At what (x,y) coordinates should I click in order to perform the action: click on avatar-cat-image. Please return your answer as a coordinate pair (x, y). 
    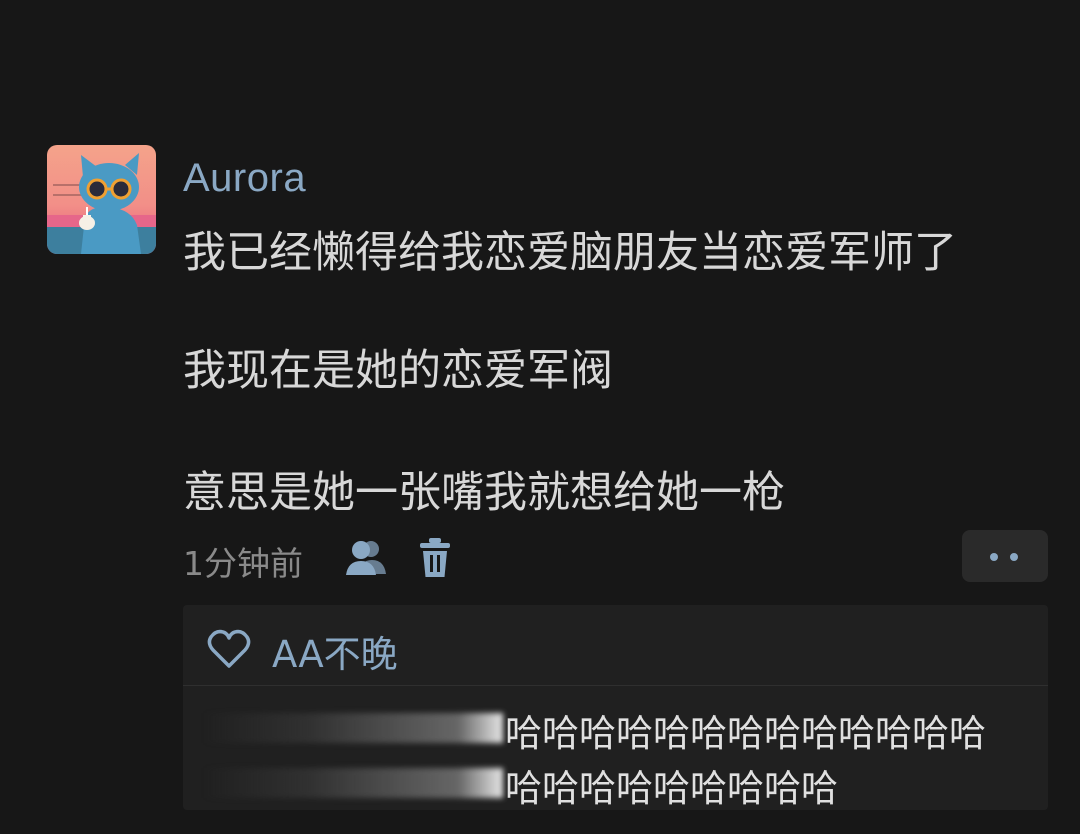
    Looking at the image, I should click on (101, 199).